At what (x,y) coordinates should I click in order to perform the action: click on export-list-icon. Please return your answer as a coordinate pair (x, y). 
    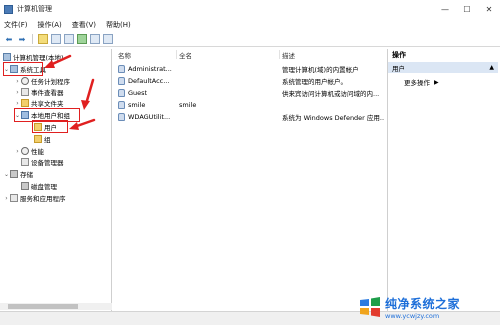
    Looking at the image, I should click on (69, 39).